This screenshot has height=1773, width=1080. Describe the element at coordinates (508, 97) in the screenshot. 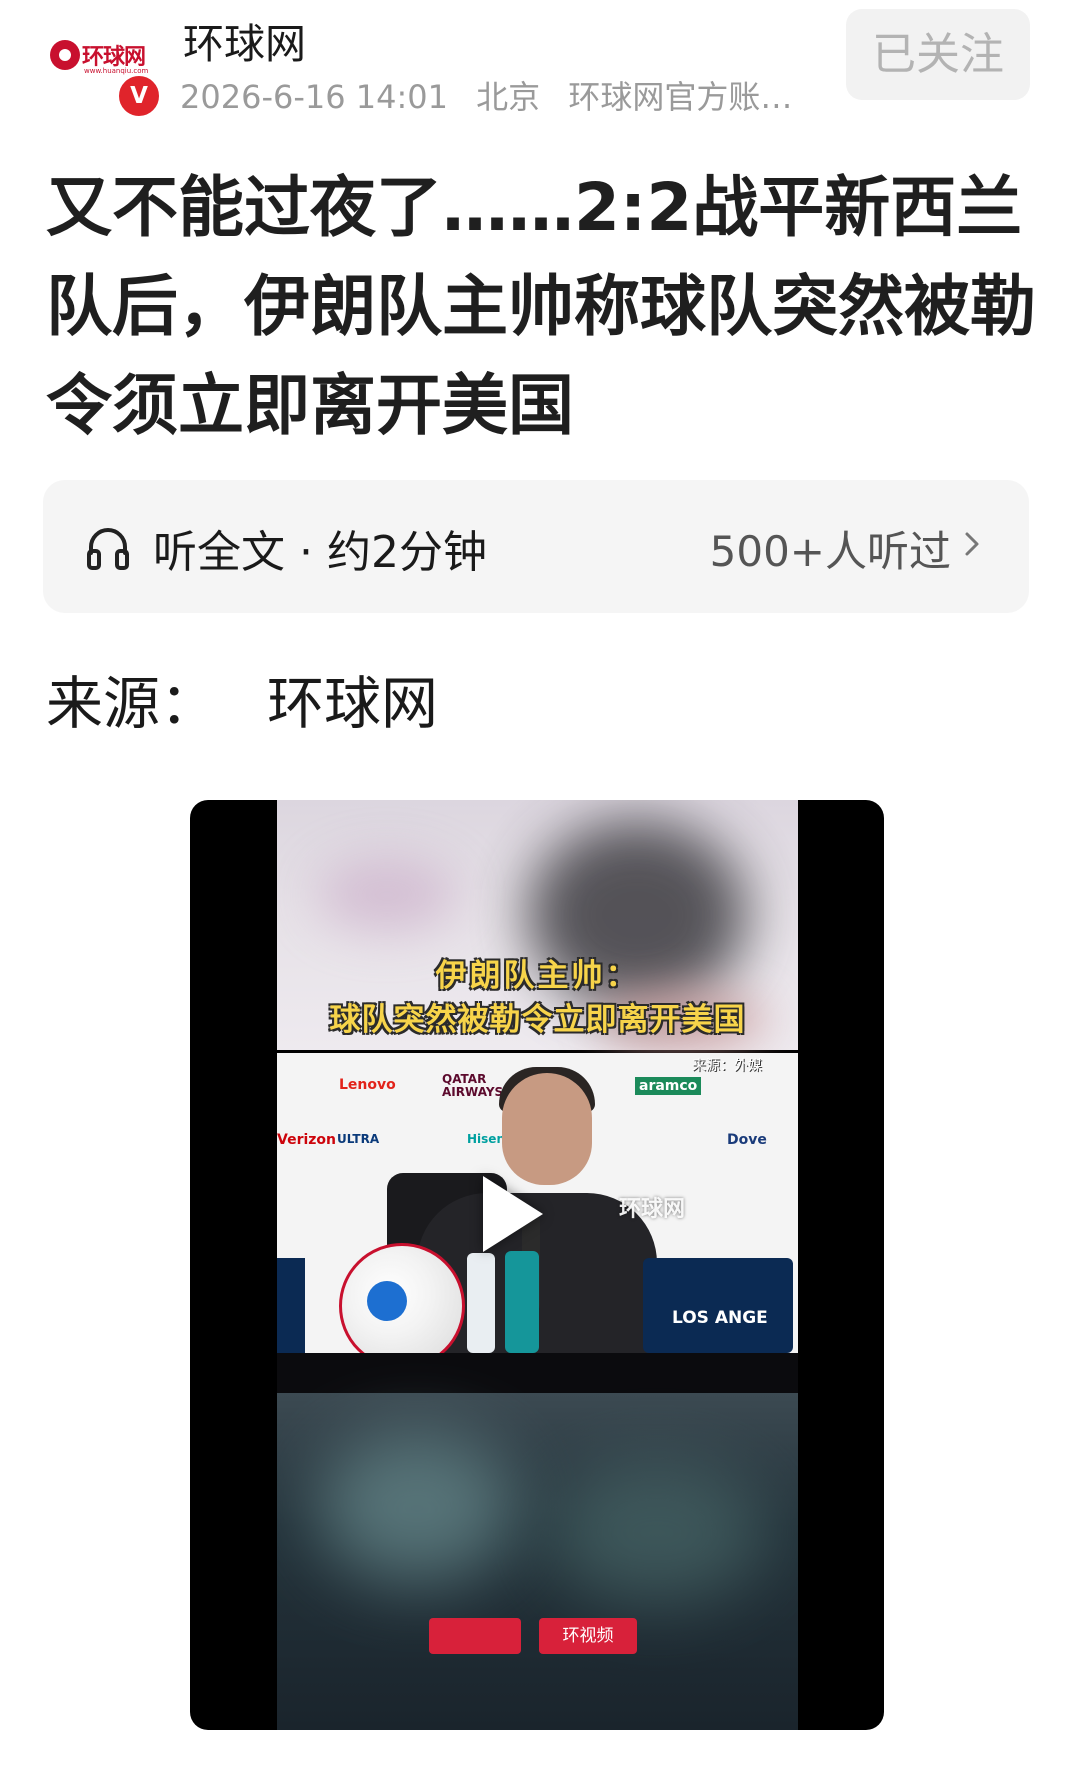

I see `post-location: 北京` at that location.